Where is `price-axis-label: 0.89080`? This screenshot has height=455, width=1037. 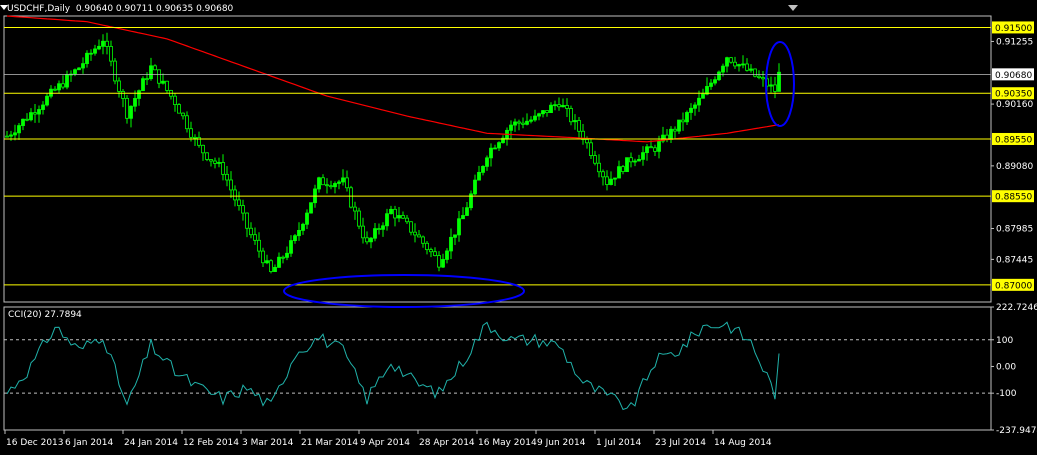 price-axis-label: 0.89080 is located at coordinates (1014, 167).